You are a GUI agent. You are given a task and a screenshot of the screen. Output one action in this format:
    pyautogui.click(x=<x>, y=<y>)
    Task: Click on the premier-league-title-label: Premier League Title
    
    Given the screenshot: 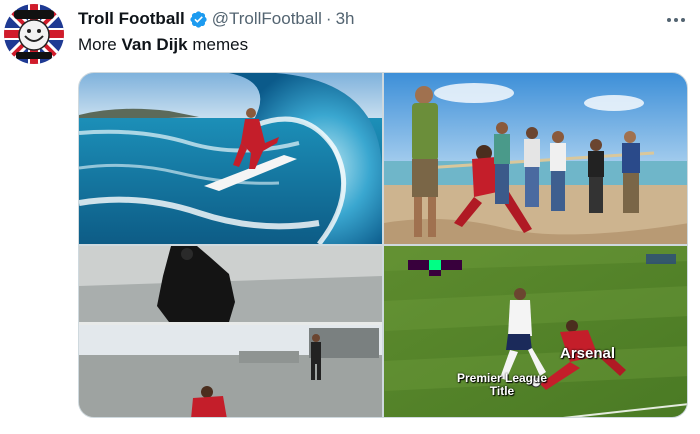 What is the action you would take?
    pyautogui.click(x=502, y=385)
    